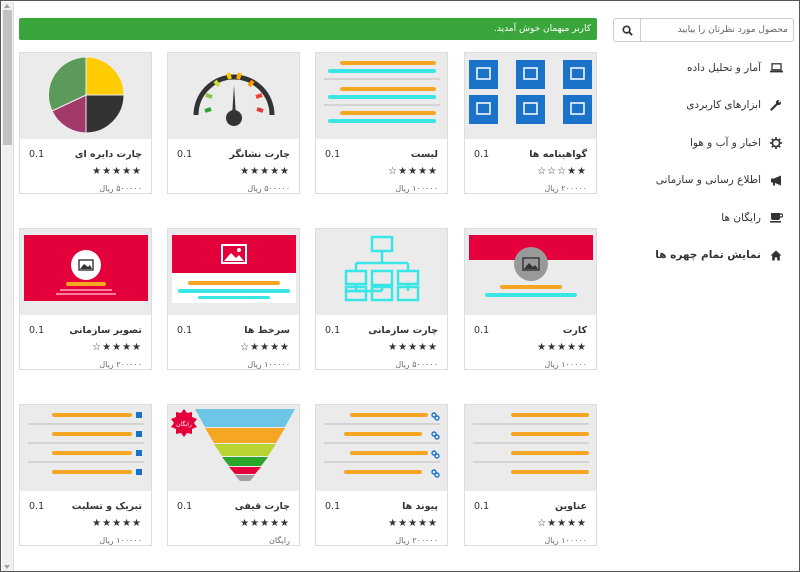 The width and height of the screenshot is (800, 572). I want to click on card-title: چارت دایره ای, so click(108, 154).